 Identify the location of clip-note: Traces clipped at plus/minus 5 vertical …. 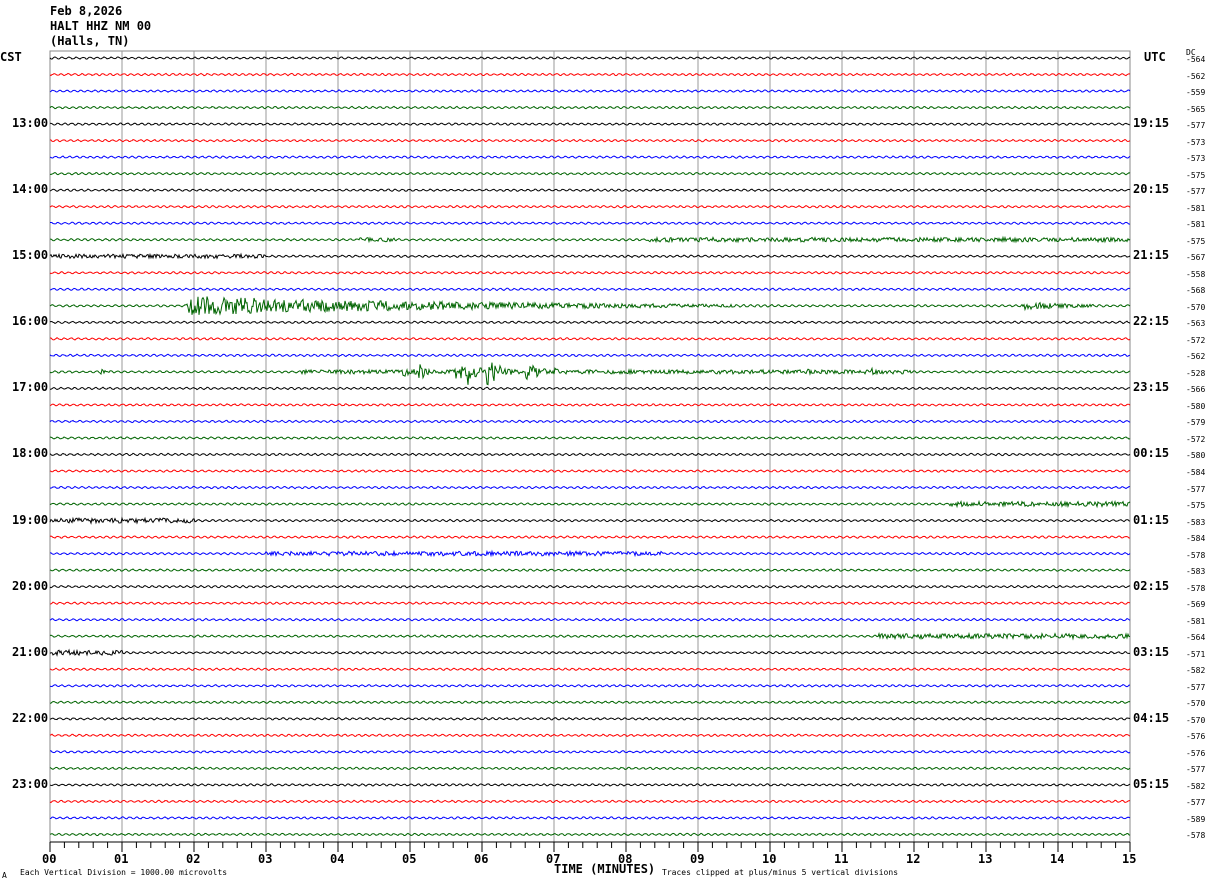
(780, 872).